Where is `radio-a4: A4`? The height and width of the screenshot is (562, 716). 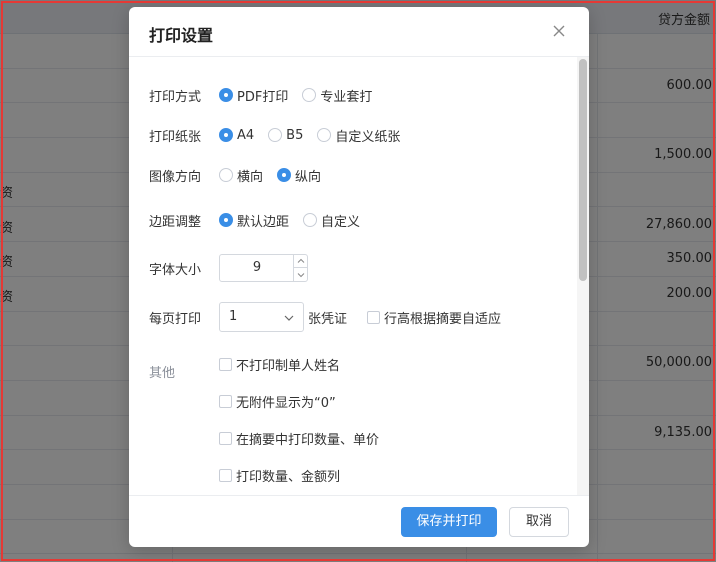 radio-a4: A4 is located at coordinates (236, 135).